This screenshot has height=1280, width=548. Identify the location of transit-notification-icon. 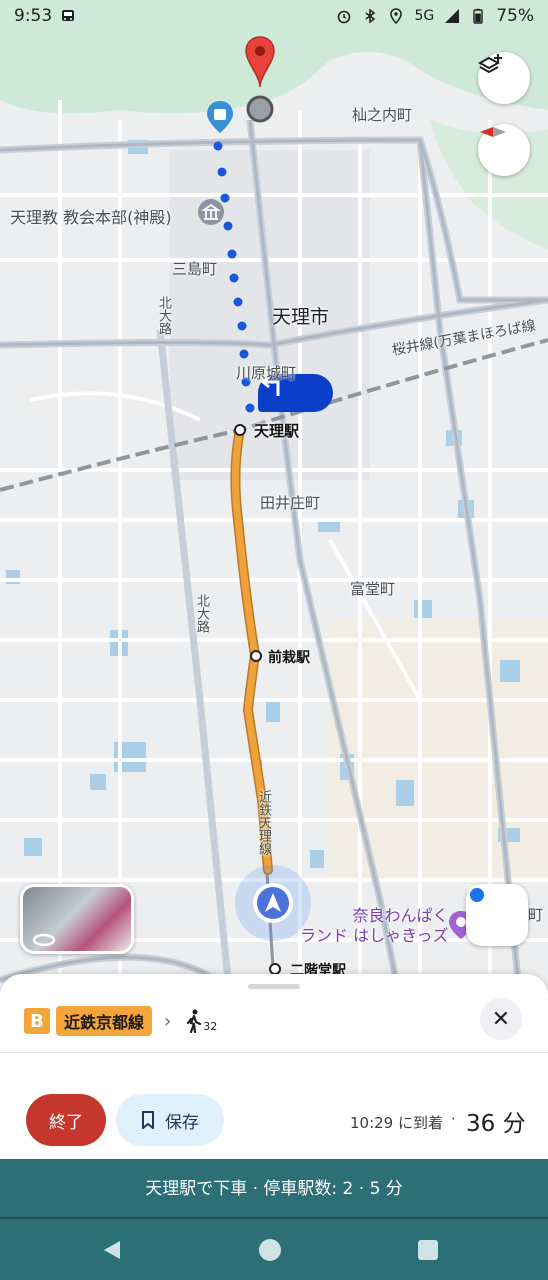
(68, 15).